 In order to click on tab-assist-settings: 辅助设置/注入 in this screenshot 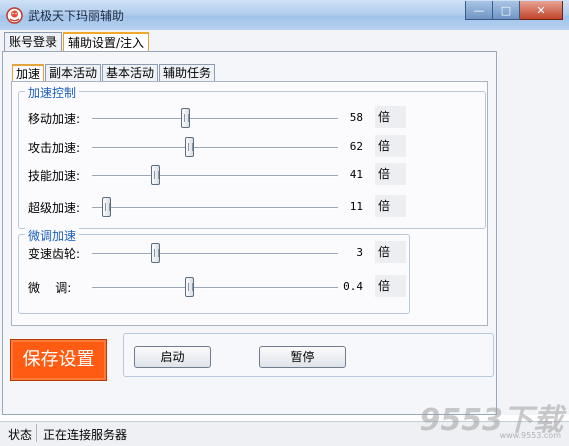, I will do `click(106, 42)`.